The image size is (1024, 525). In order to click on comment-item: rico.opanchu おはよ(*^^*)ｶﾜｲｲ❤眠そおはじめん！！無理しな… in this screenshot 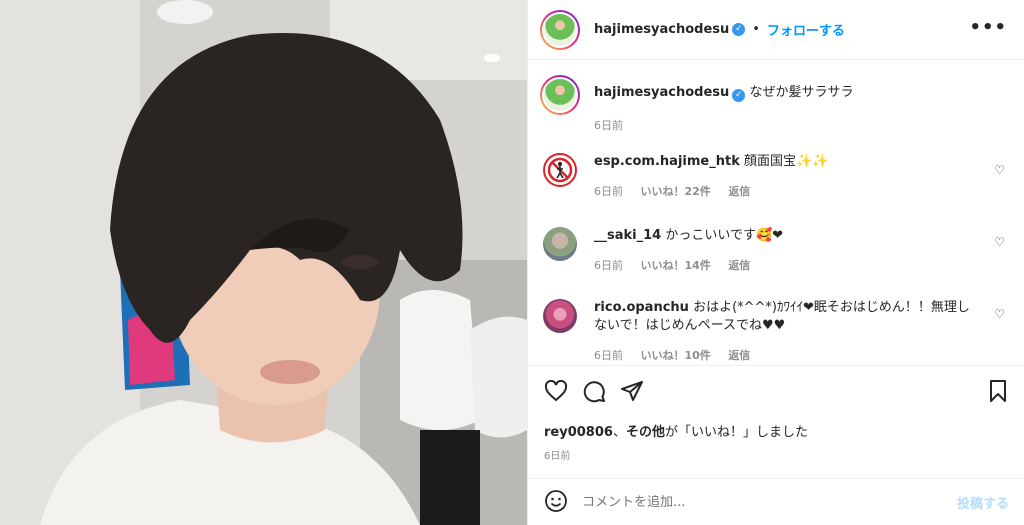, I will do `click(775, 331)`.